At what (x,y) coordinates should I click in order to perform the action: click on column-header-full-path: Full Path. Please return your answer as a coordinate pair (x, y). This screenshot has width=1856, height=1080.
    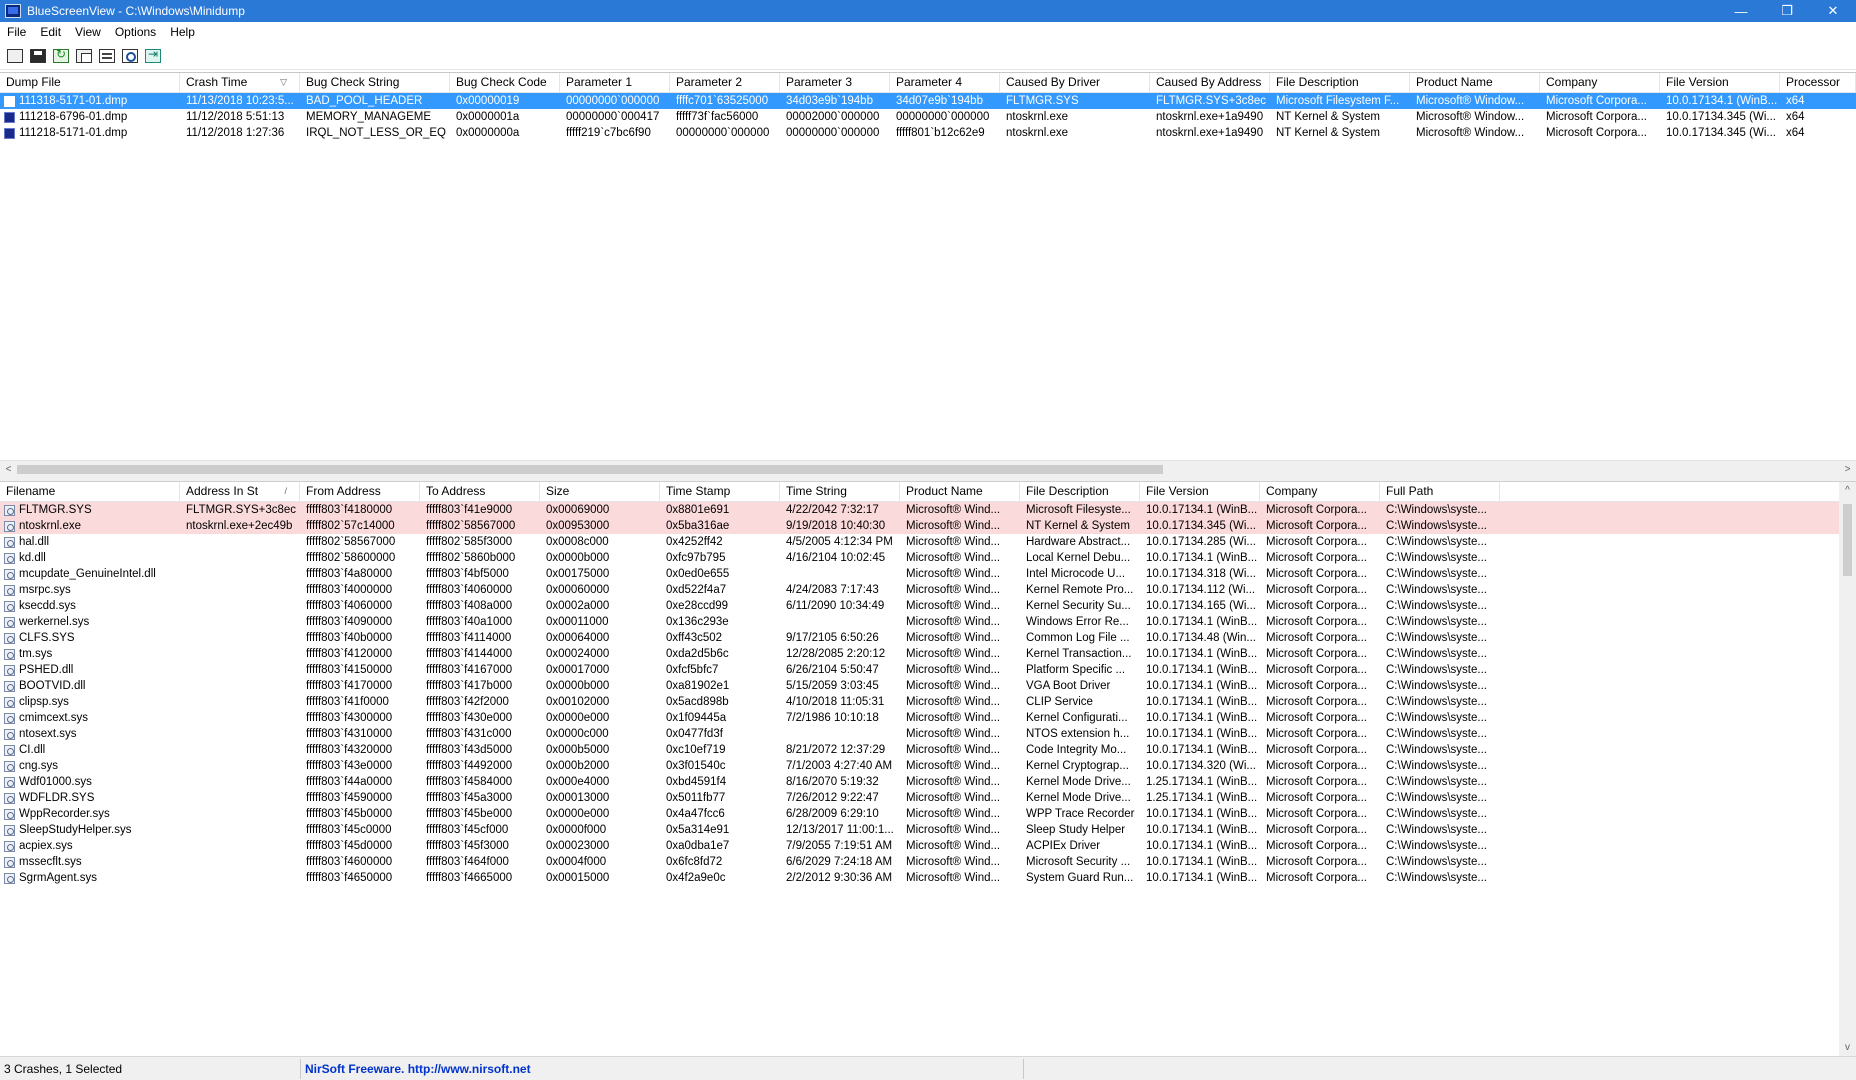
    Looking at the image, I should click on (1440, 492).